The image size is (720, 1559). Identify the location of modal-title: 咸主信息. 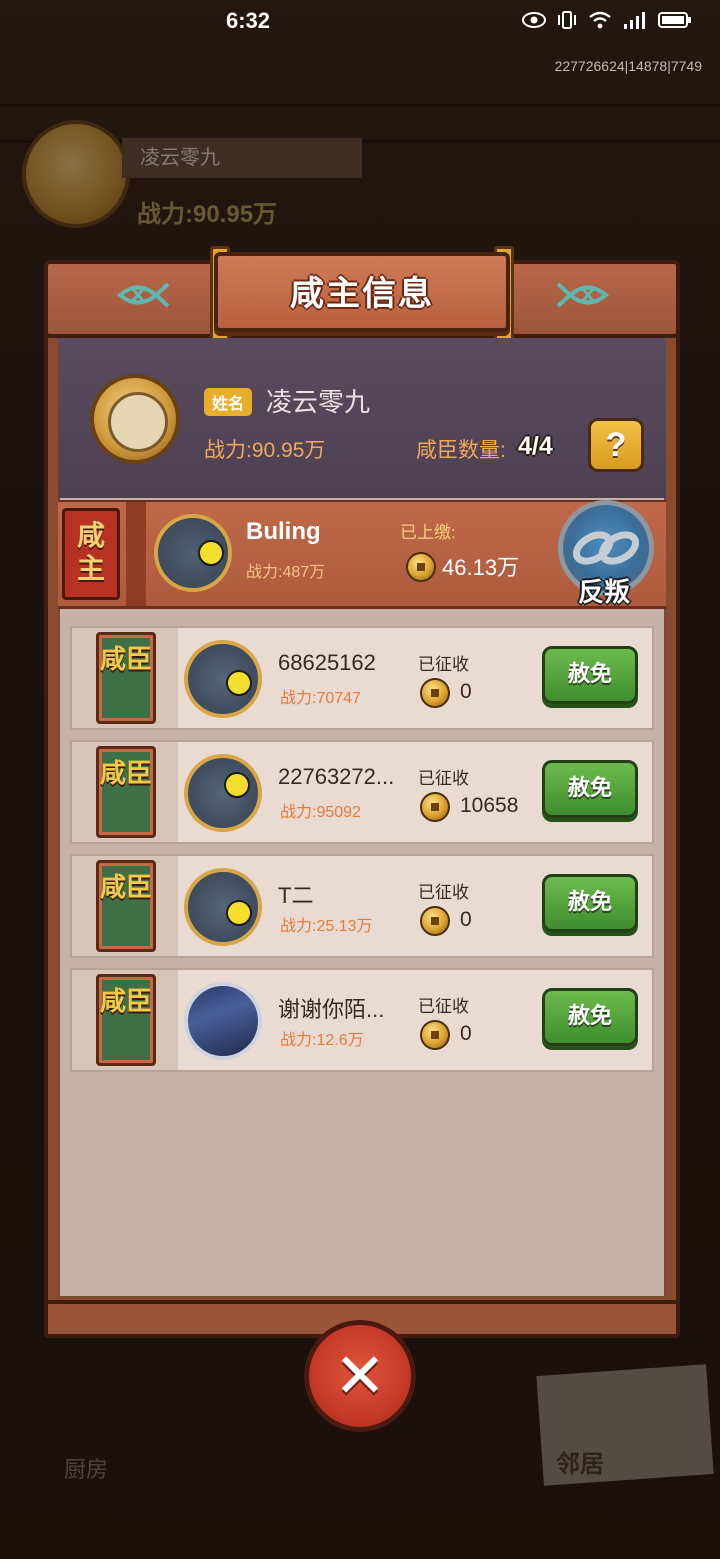
(362, 294).